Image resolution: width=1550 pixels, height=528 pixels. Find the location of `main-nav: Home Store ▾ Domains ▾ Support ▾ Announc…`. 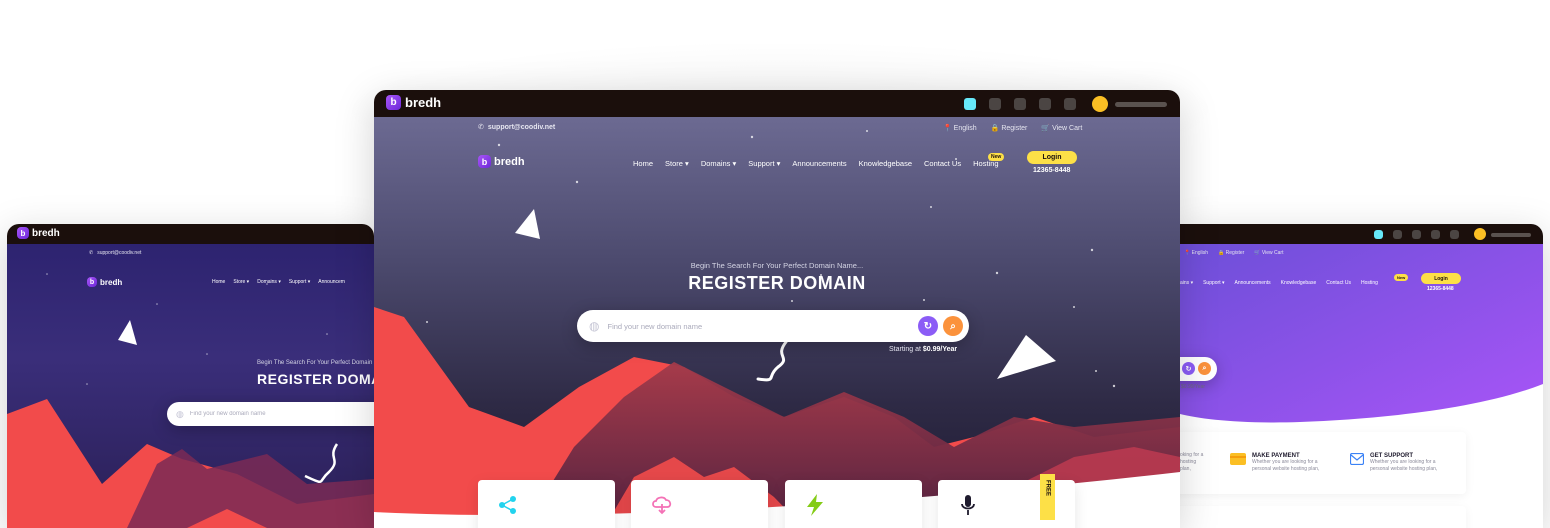

main-nav: Home Store ▾ Domains ▾ Support ▾ Announc… is located at coordinates (816, 163).